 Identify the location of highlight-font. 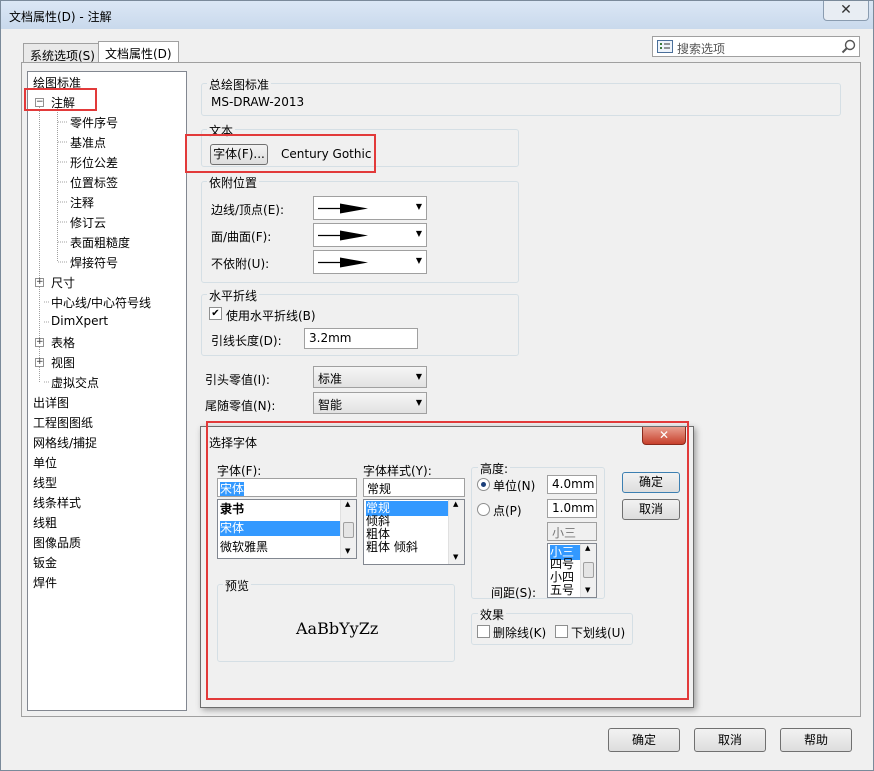
(280, 153).